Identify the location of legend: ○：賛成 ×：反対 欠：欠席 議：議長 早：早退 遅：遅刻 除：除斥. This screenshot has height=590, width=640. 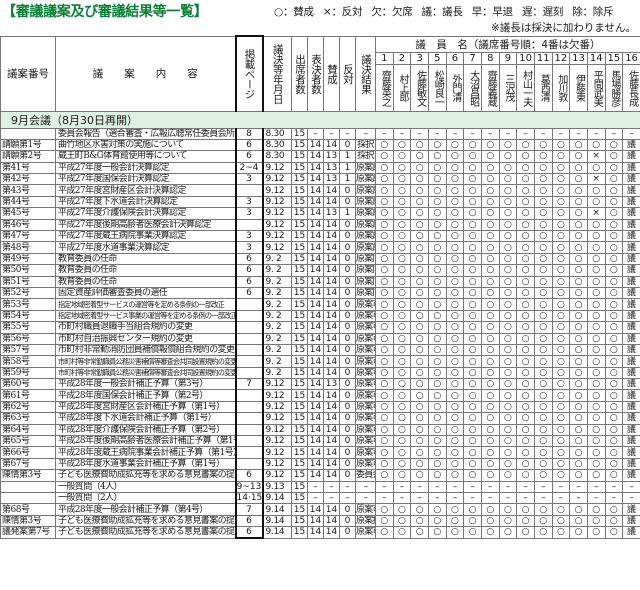
(448, 11).